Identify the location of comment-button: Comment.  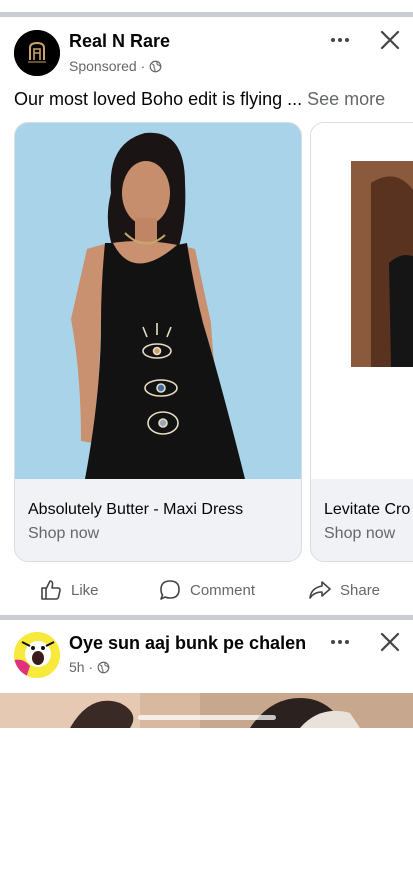
(206, 590).